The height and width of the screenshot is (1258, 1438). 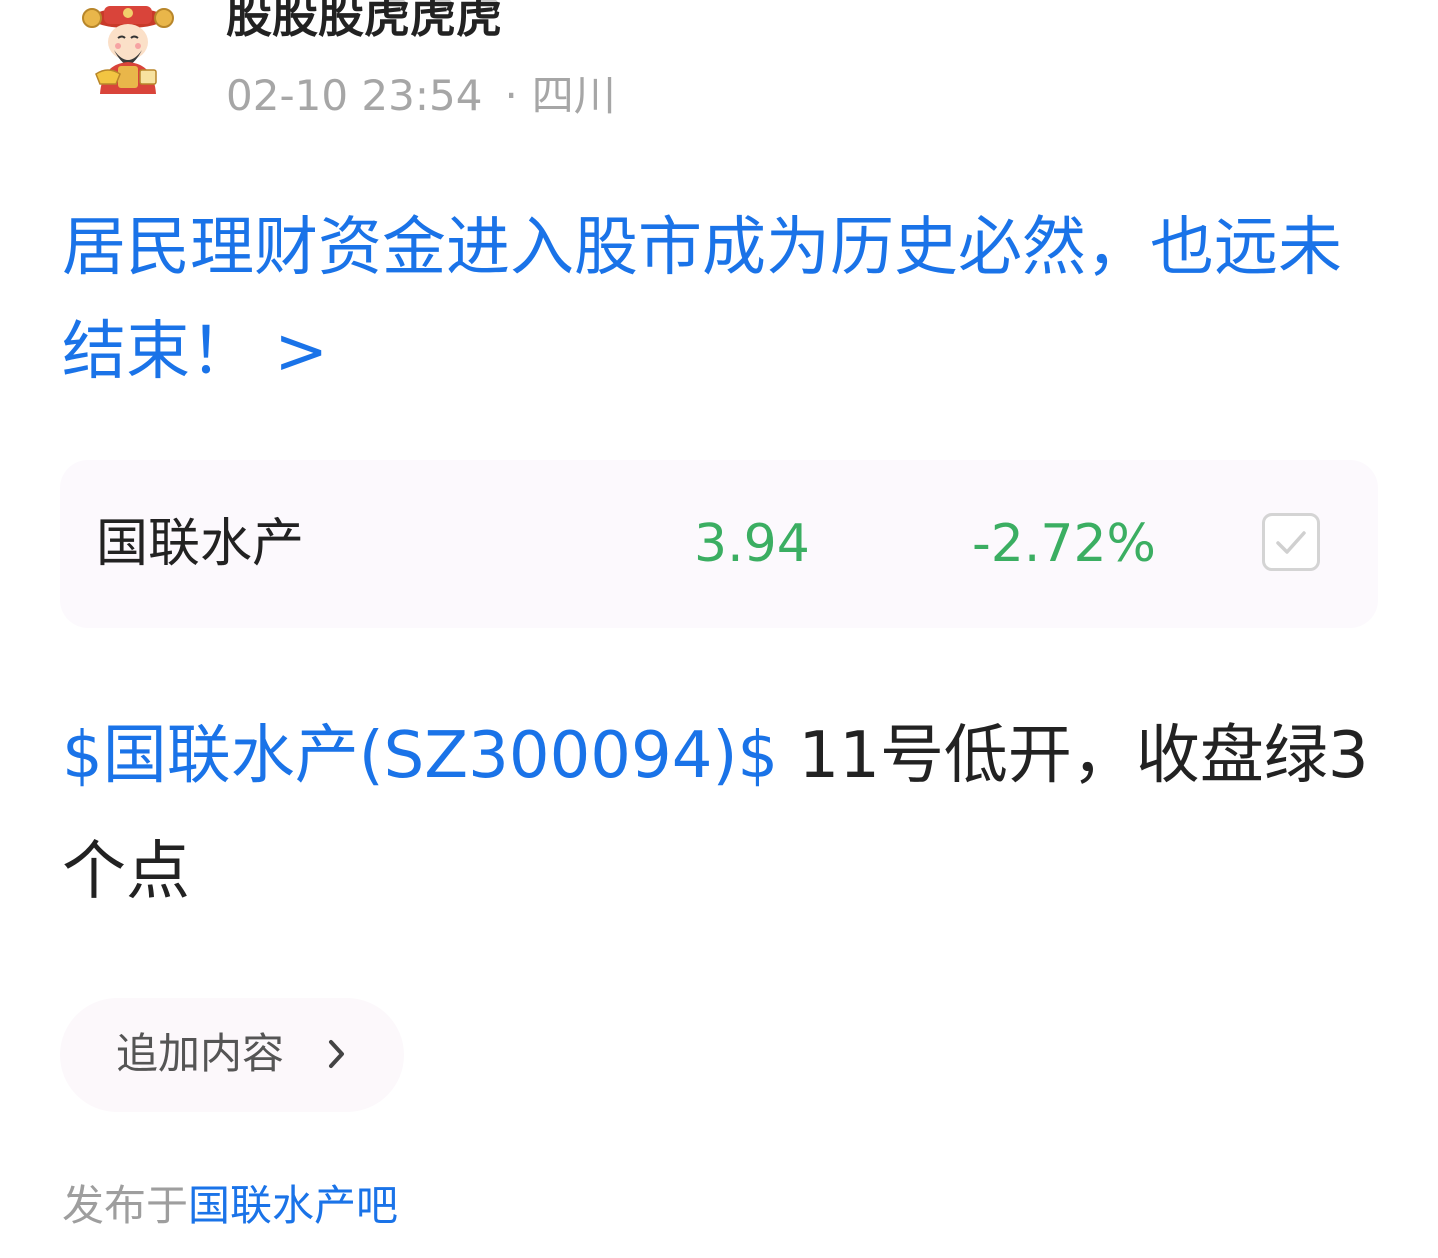 I want to click on checkmark-icon, so click(x=1291, y=542).